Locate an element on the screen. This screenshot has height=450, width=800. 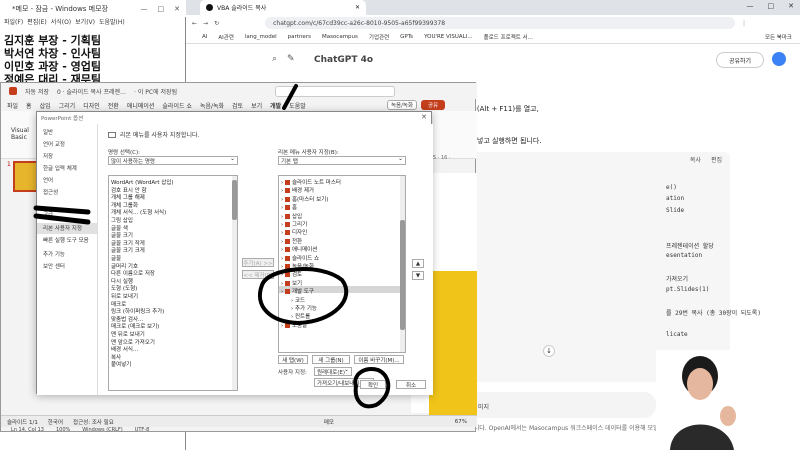
add-button: 추가(A) >> is located at coordinates (258, 262).